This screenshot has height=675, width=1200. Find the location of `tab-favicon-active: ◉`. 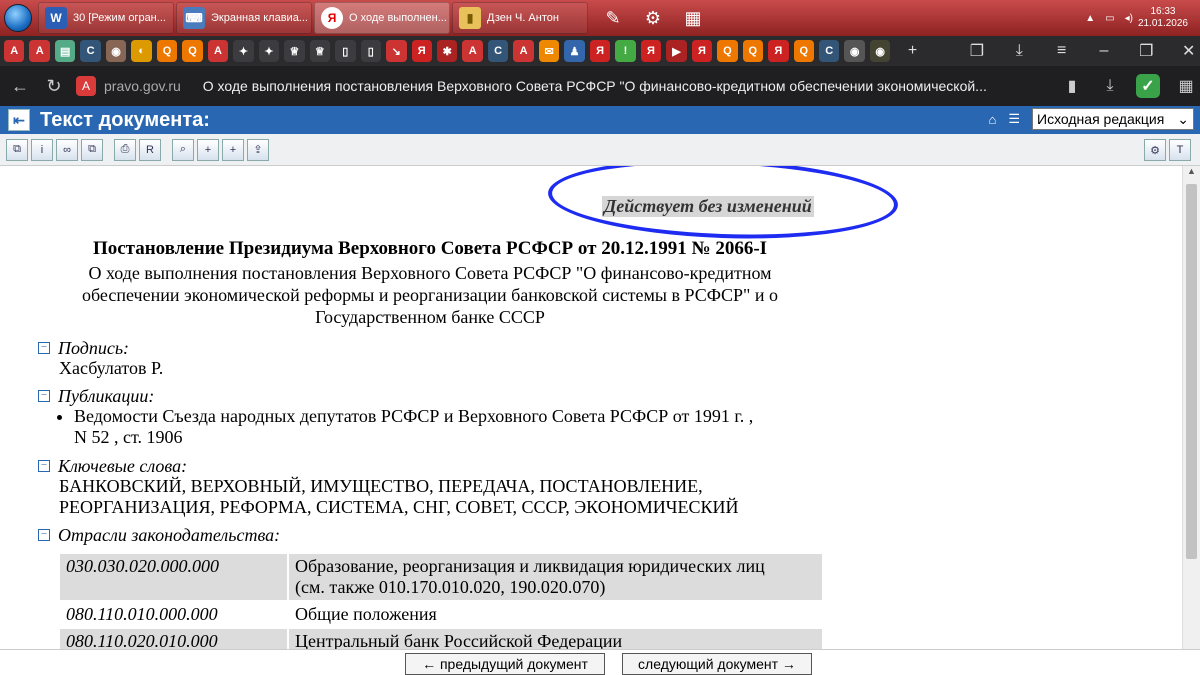

tab-favicon-active: ◉ is located at coordinates (854, 51).